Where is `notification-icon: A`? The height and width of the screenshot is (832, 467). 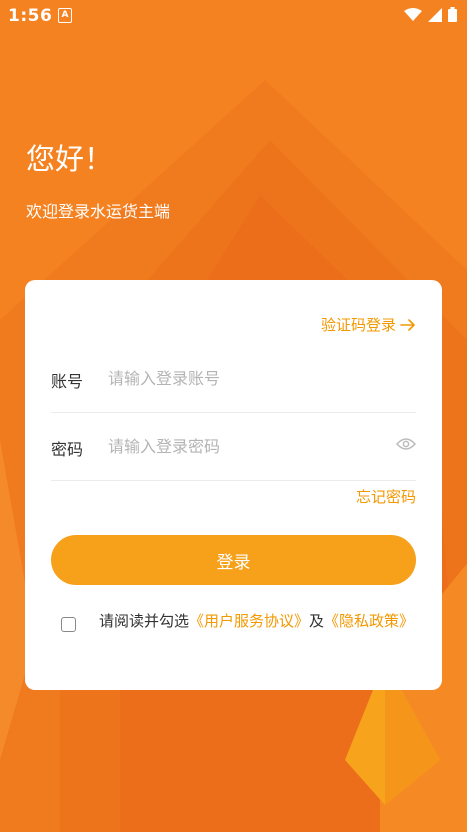 notification-icon: A is located at coordinates (65, 15).